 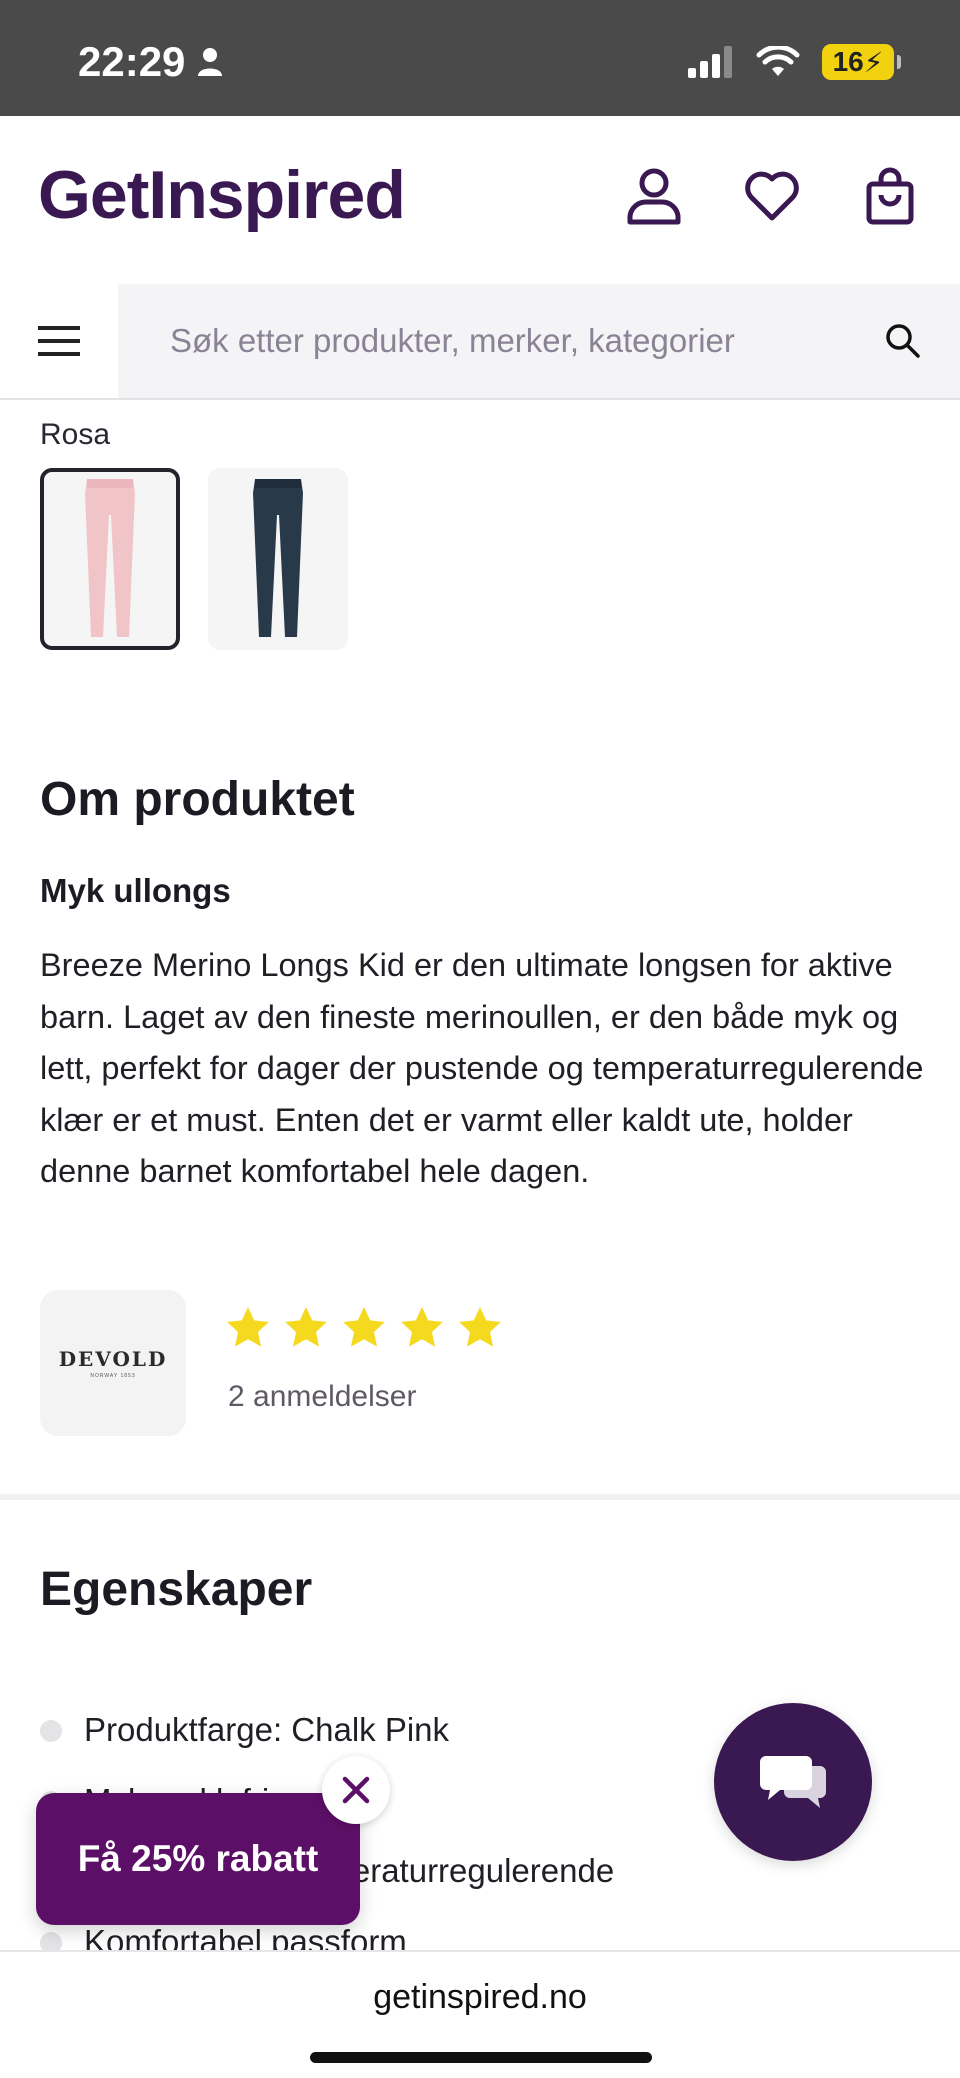 I want to click on battery-indicator: 16 ⚡, so click(x=861, y=62).